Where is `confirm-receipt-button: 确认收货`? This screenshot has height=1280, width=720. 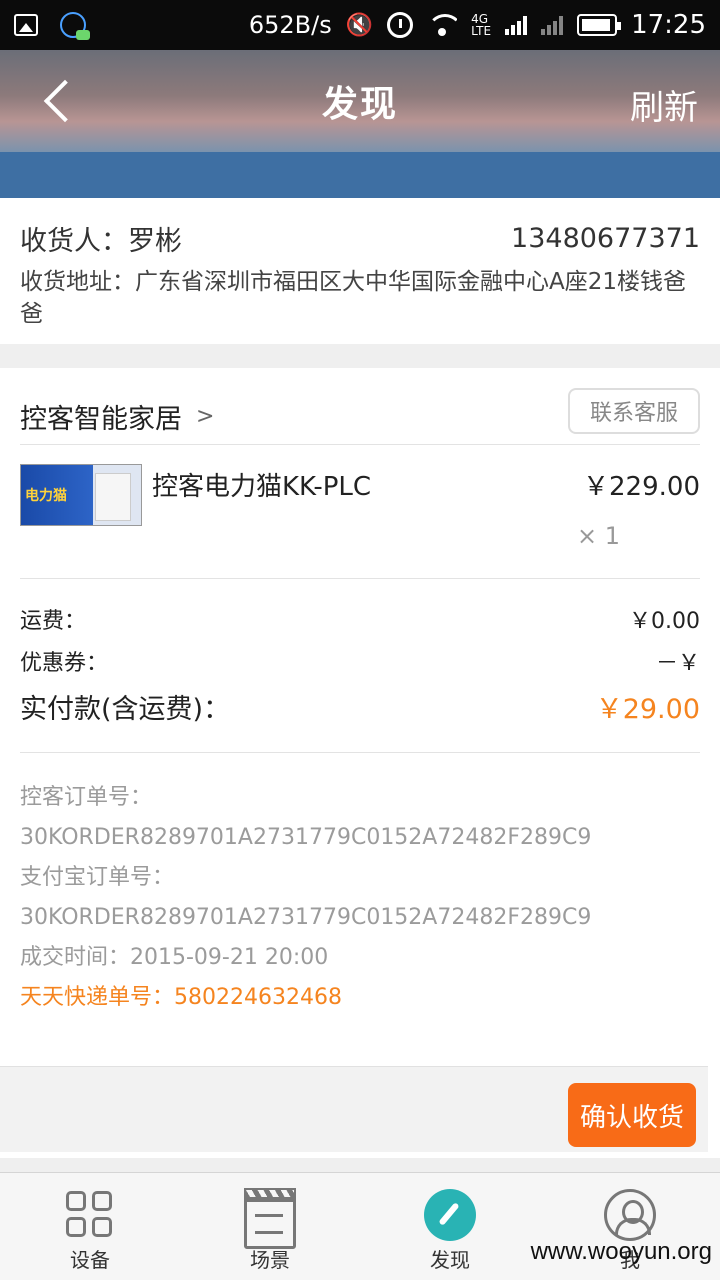
confirm-receipt-button: 确认收货 is located at coordinates (632, 1115).